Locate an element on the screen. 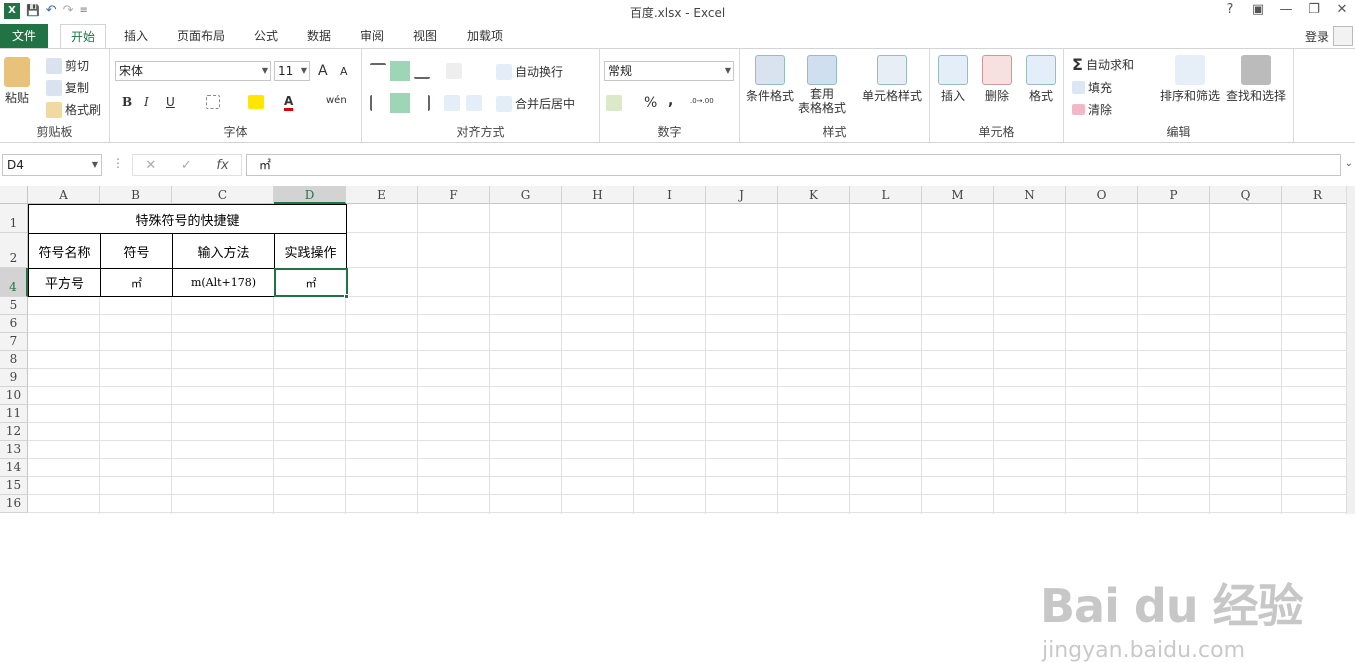  row-header-9: 9 is located at coordinates (14, 378).